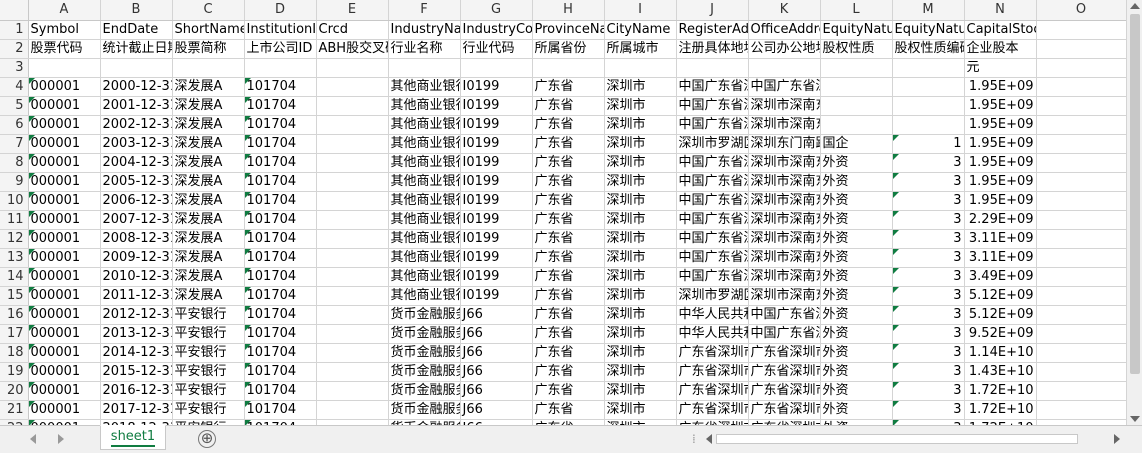  Describe the element at coordinates (496, 372) in the screenshot. I see `cell-g19: J66` at that location.